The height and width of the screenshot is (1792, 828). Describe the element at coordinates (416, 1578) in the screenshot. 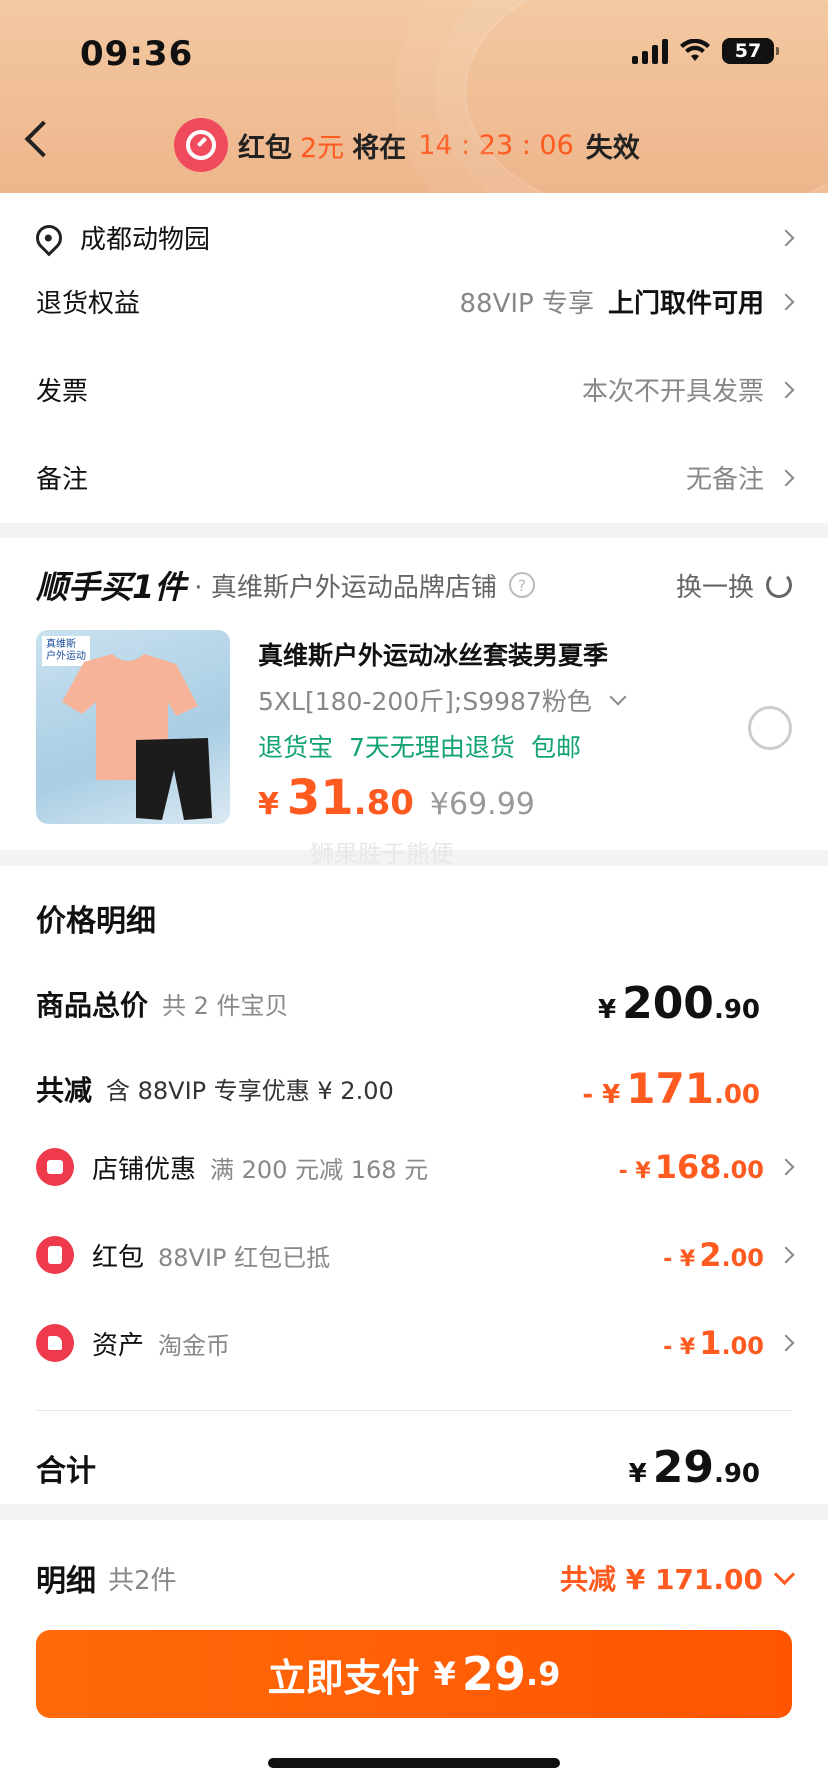

I see `detail-summary: 明细 共2件 共减 ¥ 171.00` at that location.